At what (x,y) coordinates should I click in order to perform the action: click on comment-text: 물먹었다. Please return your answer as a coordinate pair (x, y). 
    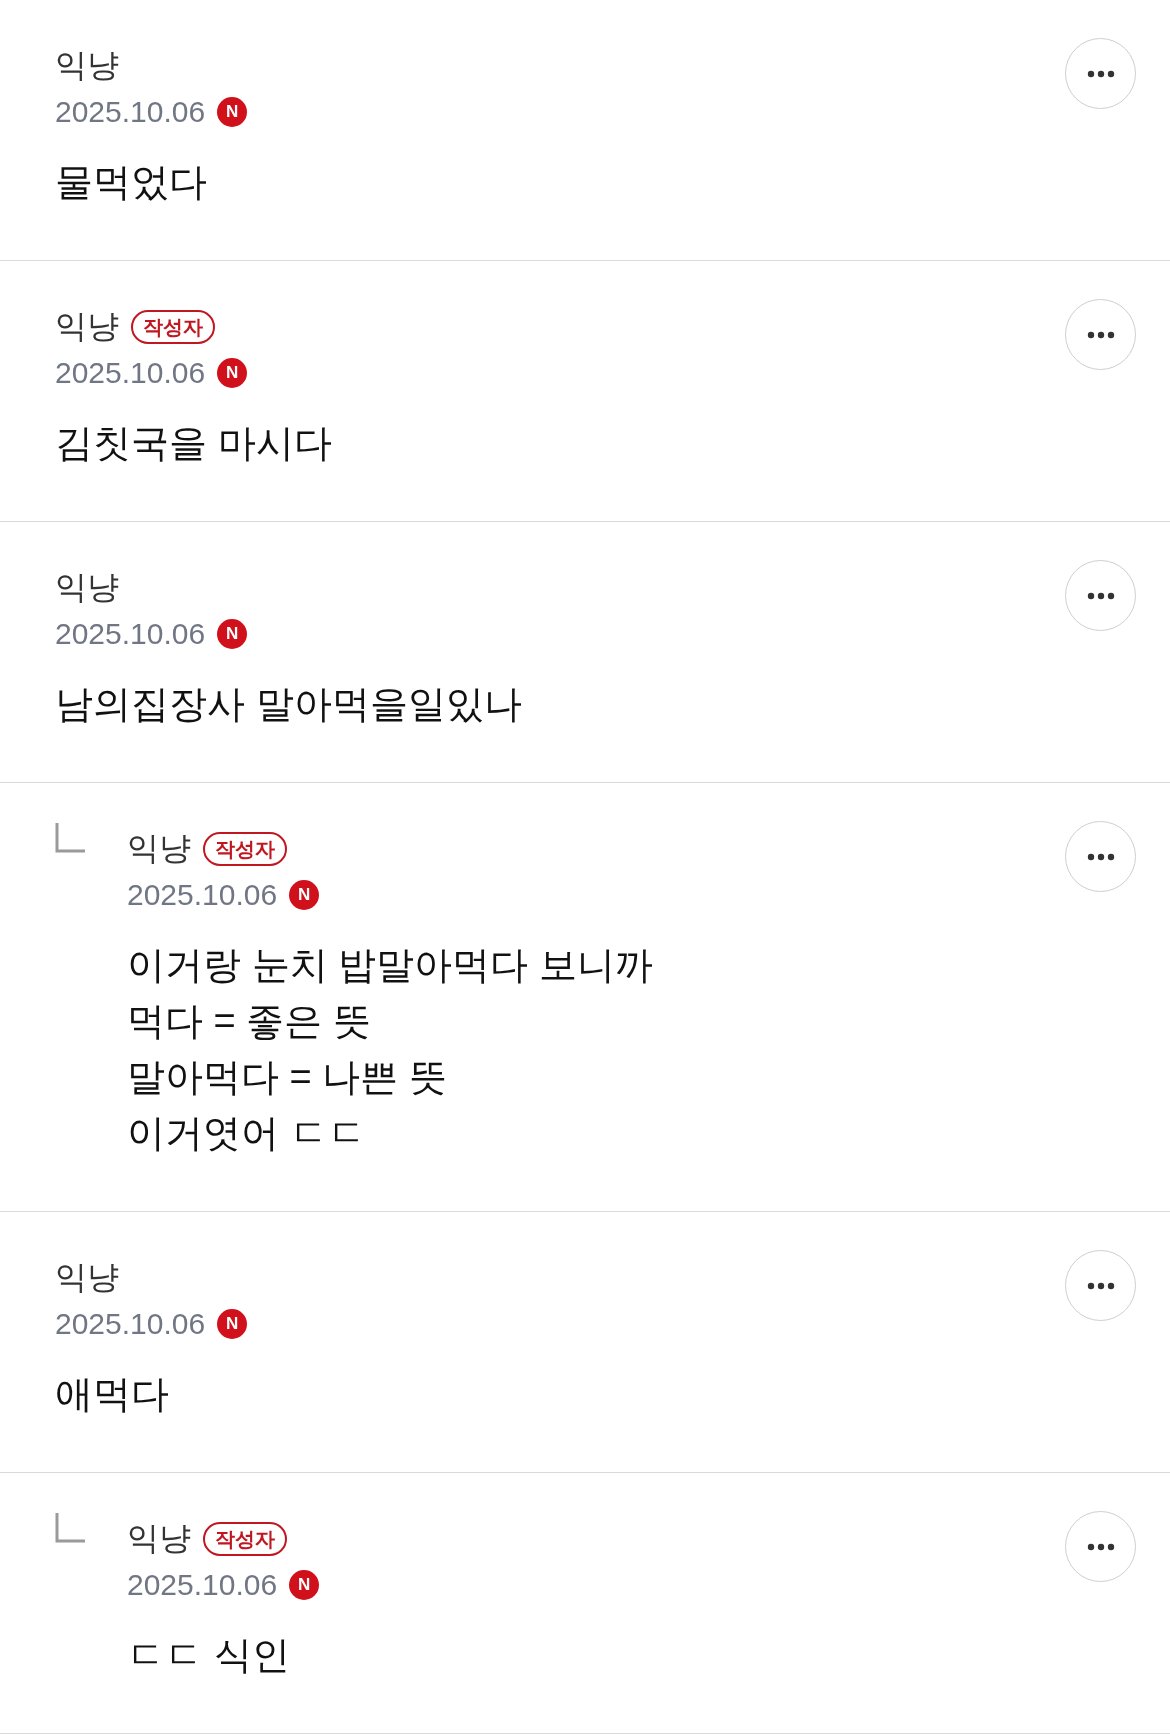
    Looking at the image, I should click on (131, 182).